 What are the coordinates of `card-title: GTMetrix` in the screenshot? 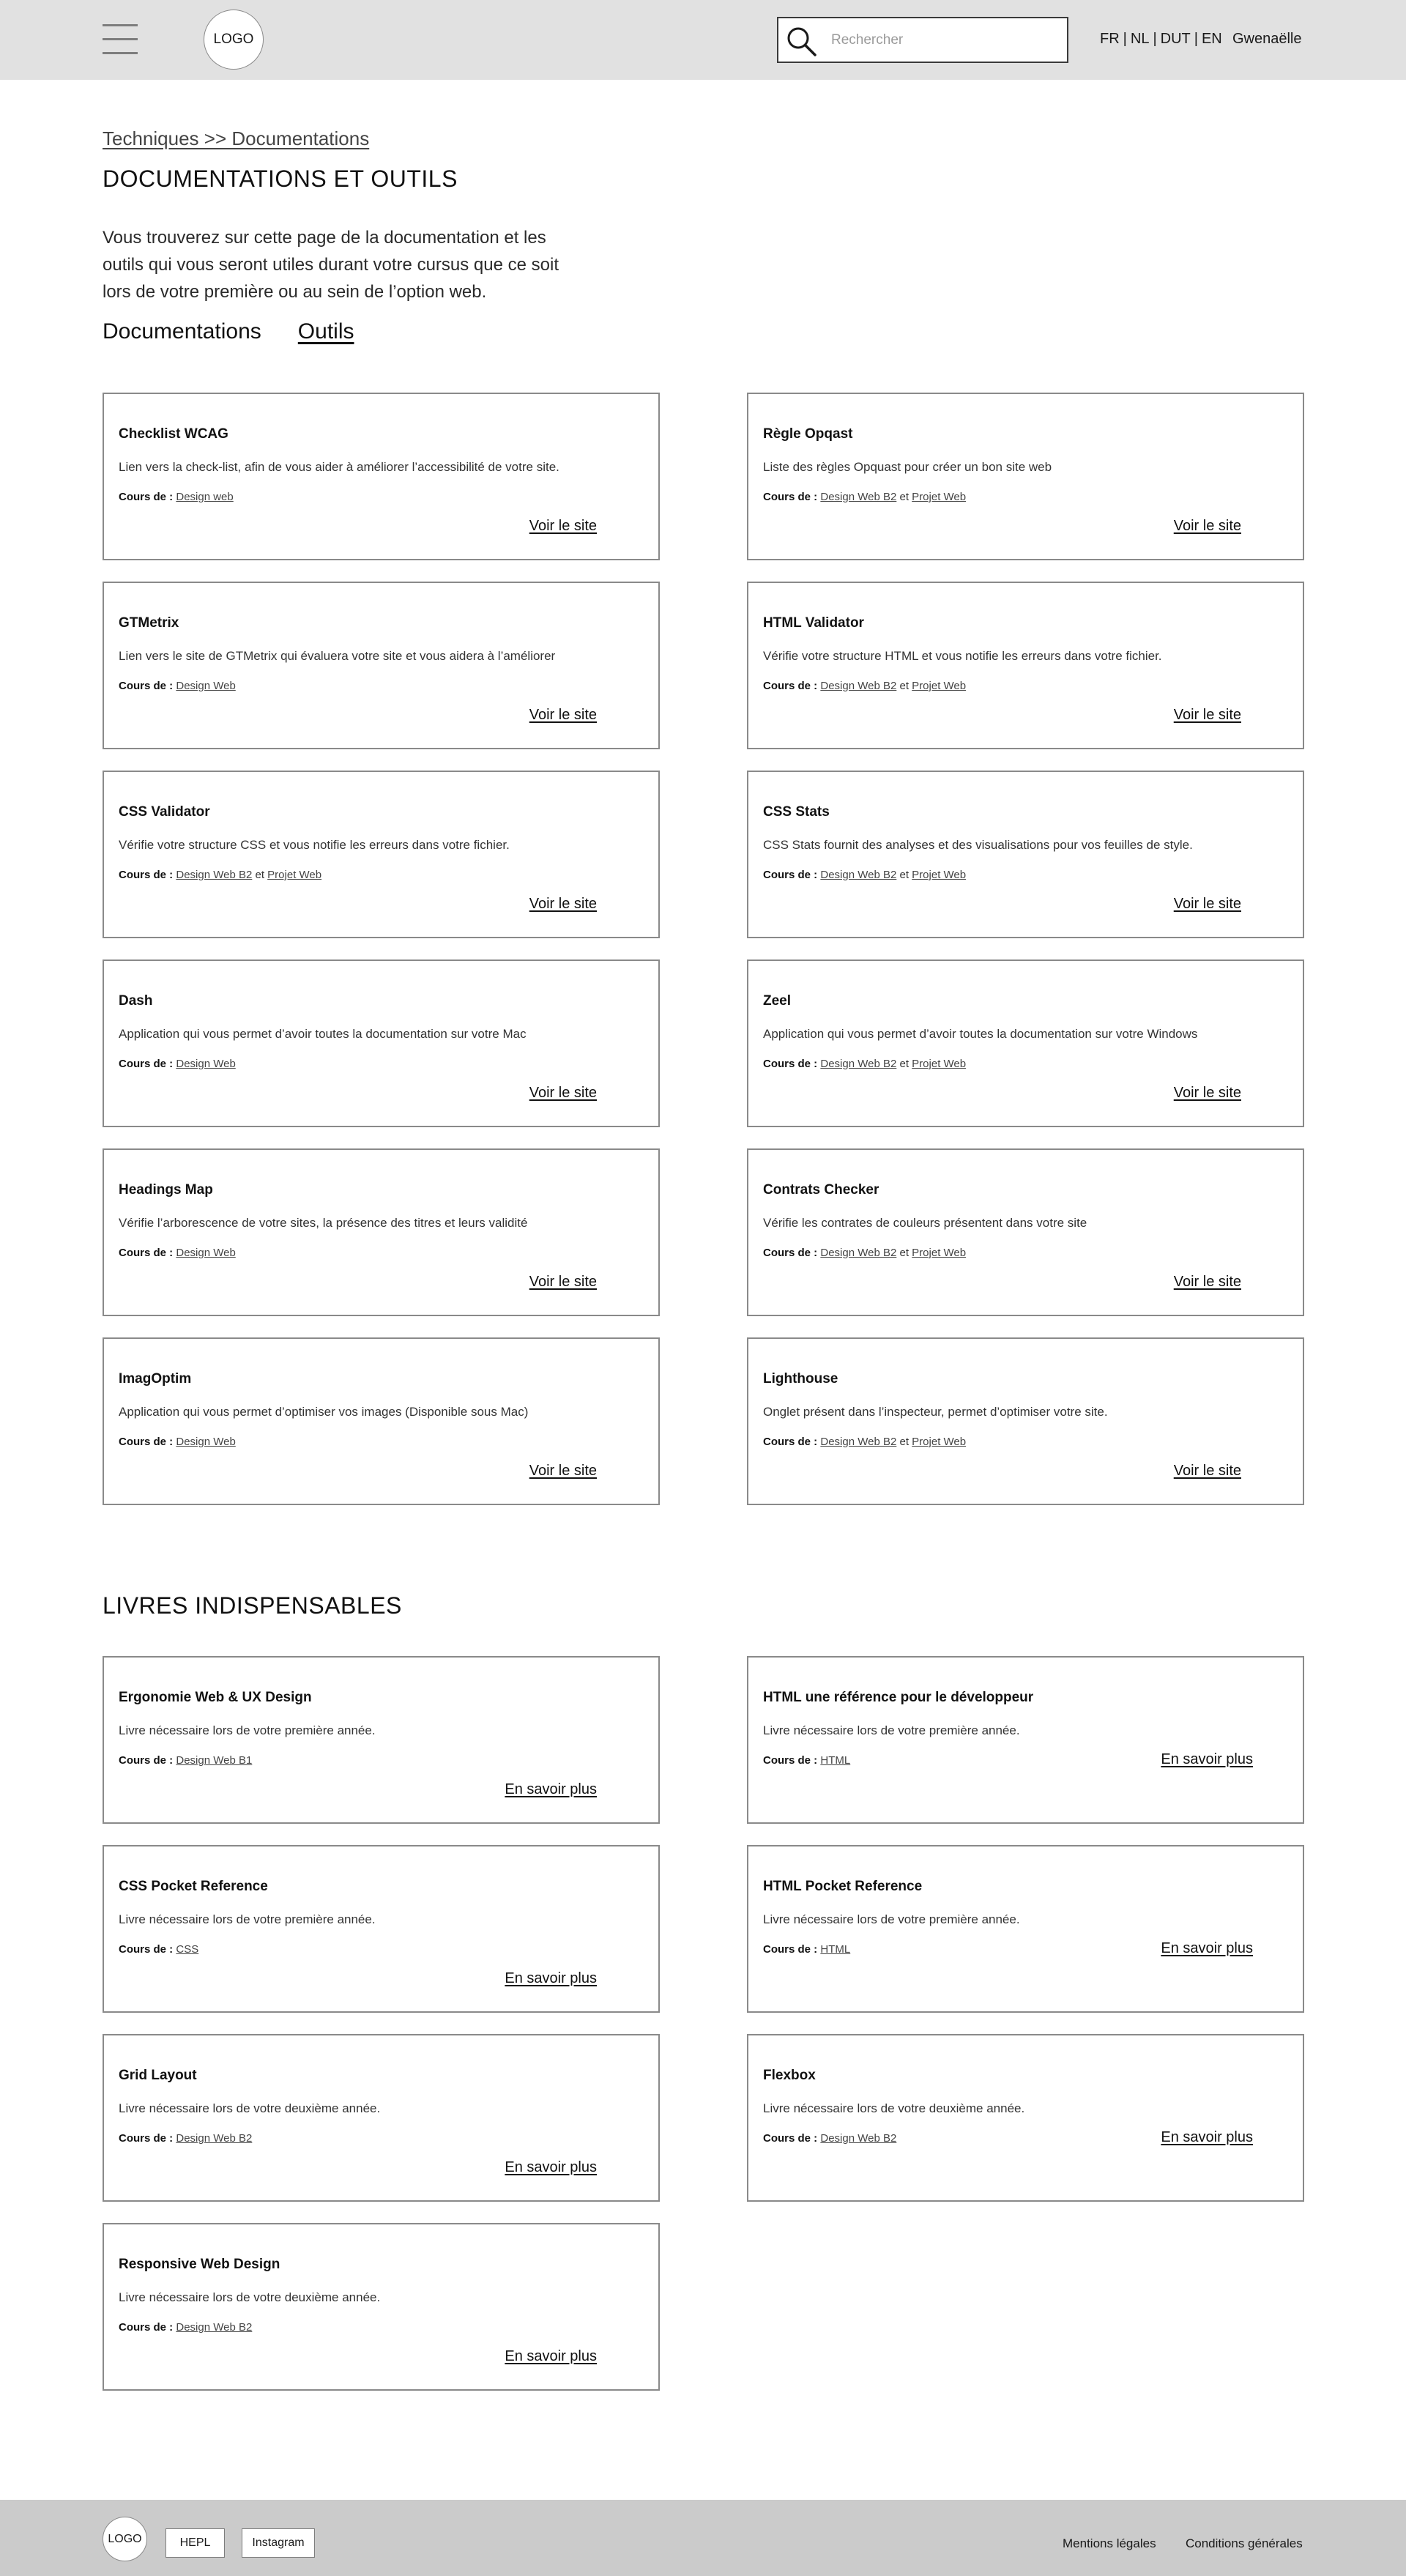 It's located at (149, 623).